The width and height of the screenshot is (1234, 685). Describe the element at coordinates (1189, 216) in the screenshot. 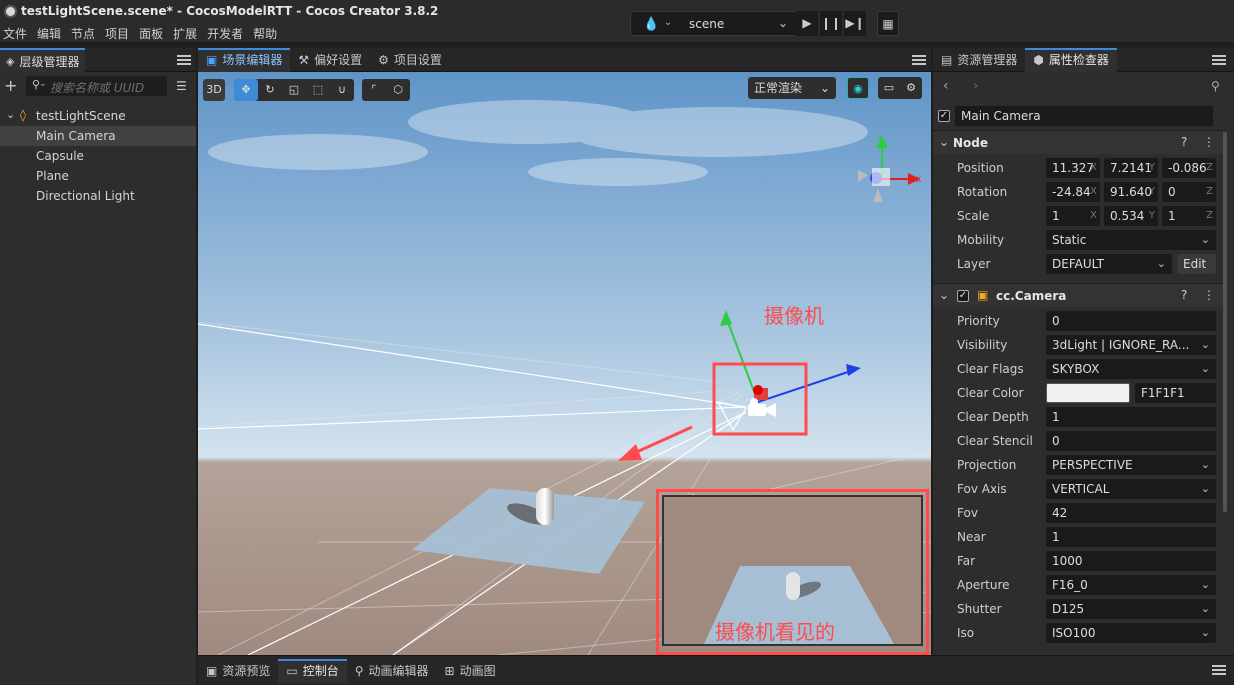

I see `scale-z-input: 1Z` at that location.